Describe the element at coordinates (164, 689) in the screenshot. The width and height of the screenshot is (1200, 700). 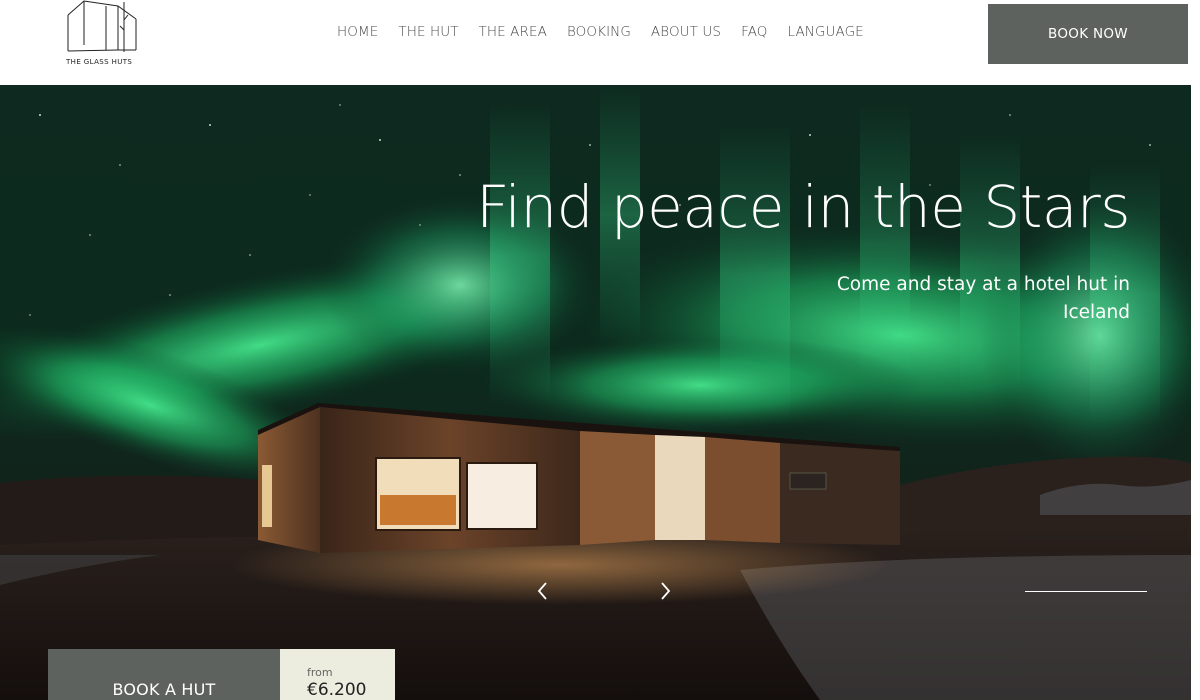
I see `book-a-hut-label: BOOK A HUT` at that location.